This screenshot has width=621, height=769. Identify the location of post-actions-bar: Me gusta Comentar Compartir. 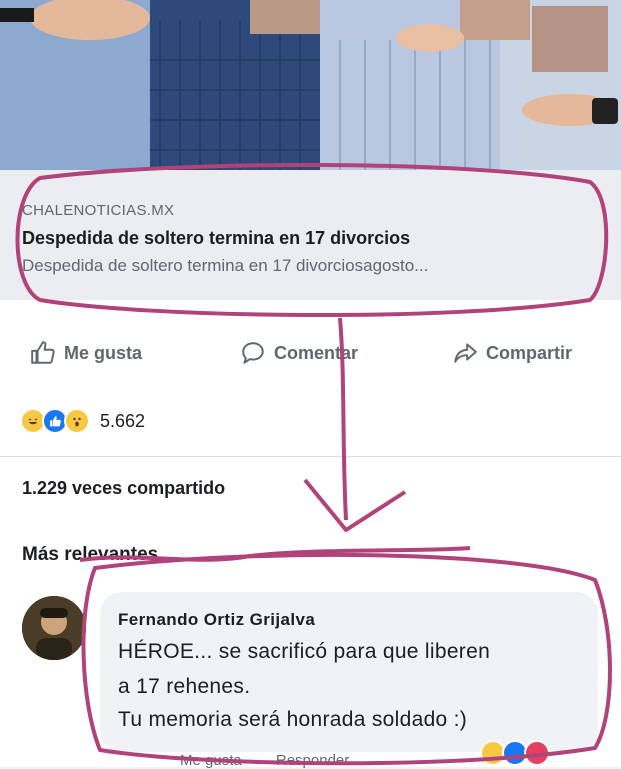
(310, 353).